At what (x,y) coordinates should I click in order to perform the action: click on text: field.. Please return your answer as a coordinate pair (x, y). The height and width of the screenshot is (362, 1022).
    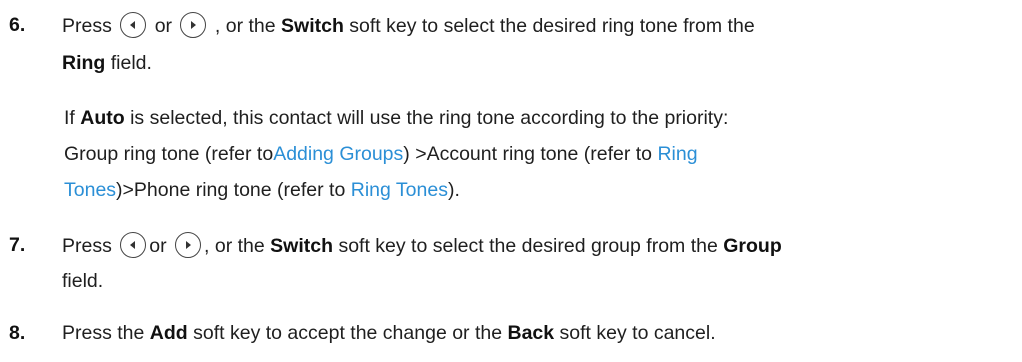
    Looking at the image, I should click on (131, 63).